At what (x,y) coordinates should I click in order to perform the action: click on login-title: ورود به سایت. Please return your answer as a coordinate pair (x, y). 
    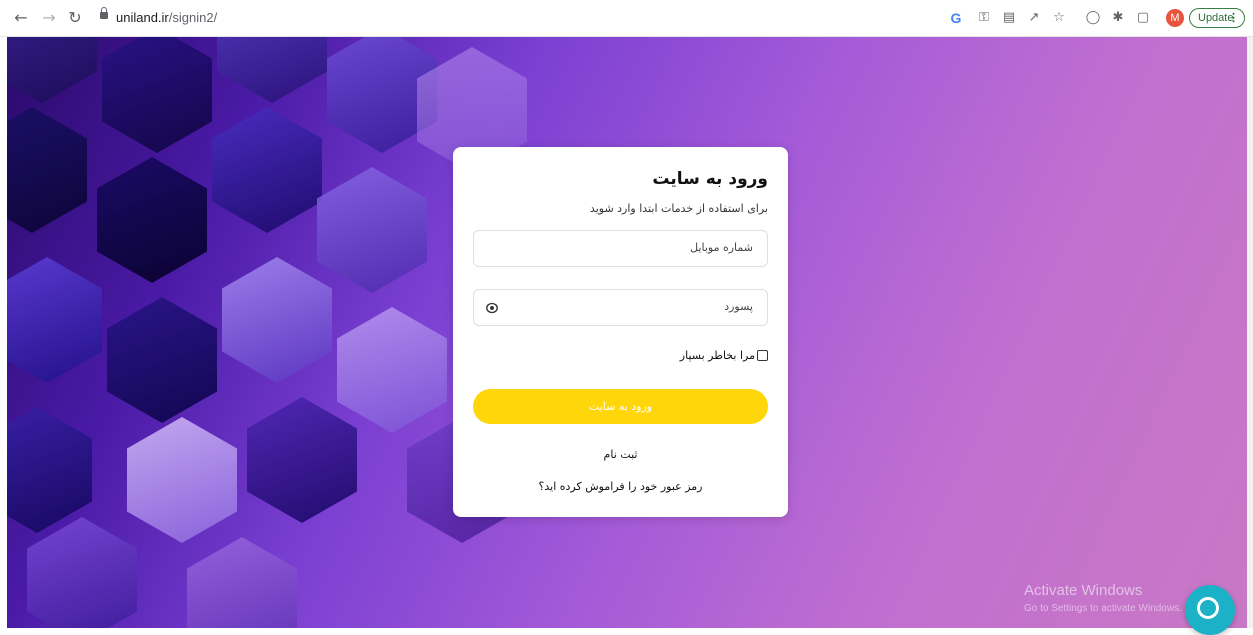
    Looking at the image, I should click on (710, 179).